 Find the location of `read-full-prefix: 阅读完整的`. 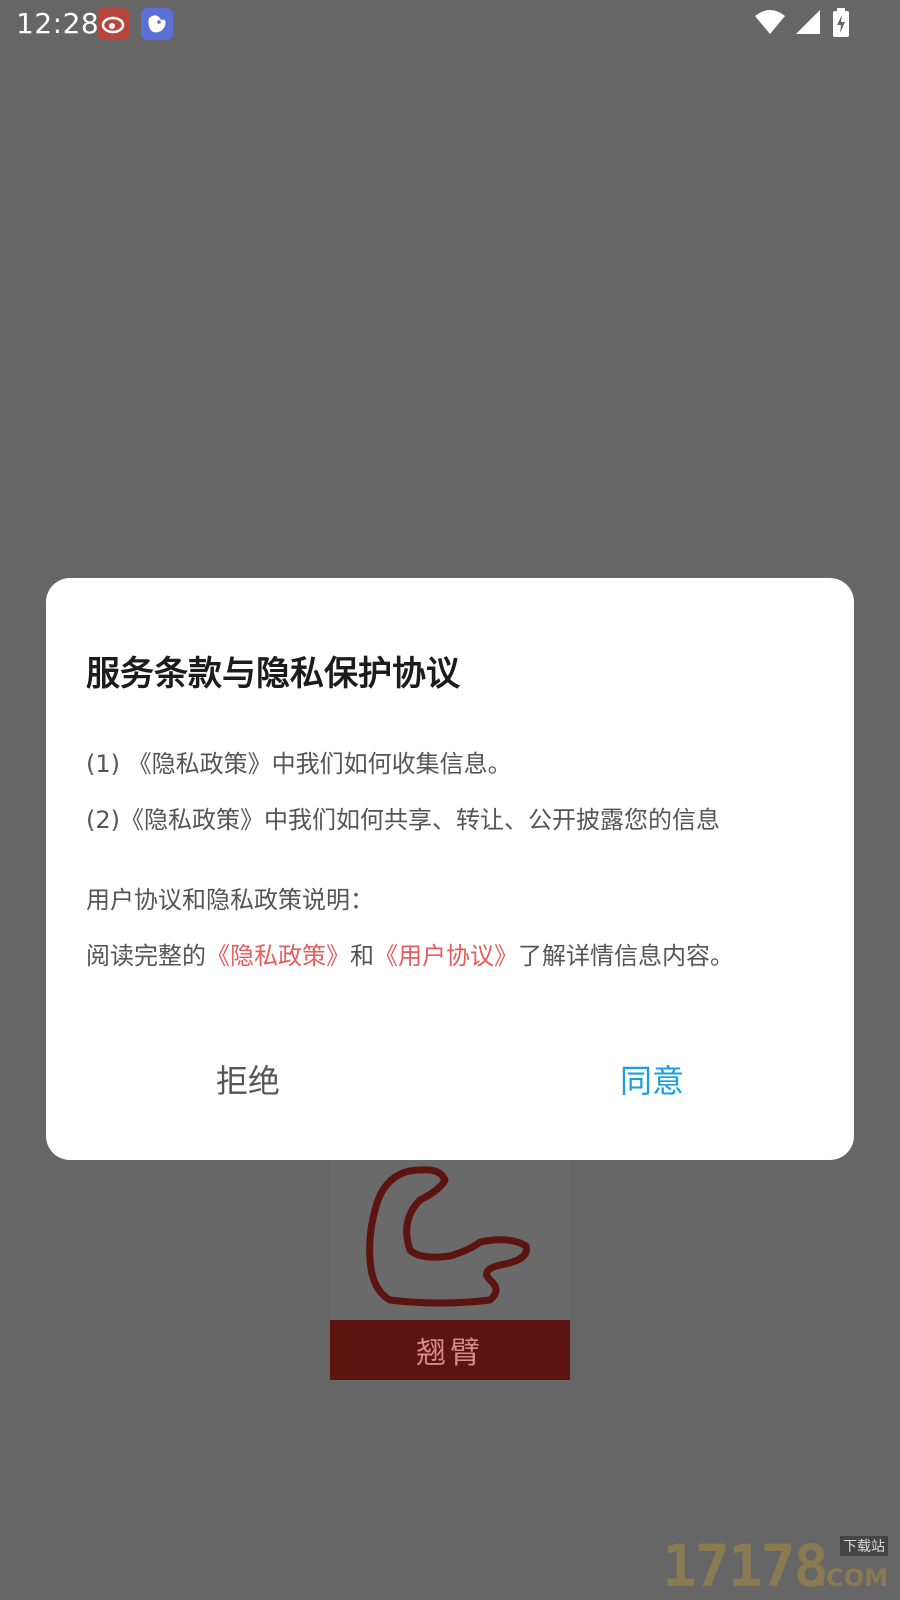

read-full-prefix: 阅读完整的 is located at coordinates (146, 956).